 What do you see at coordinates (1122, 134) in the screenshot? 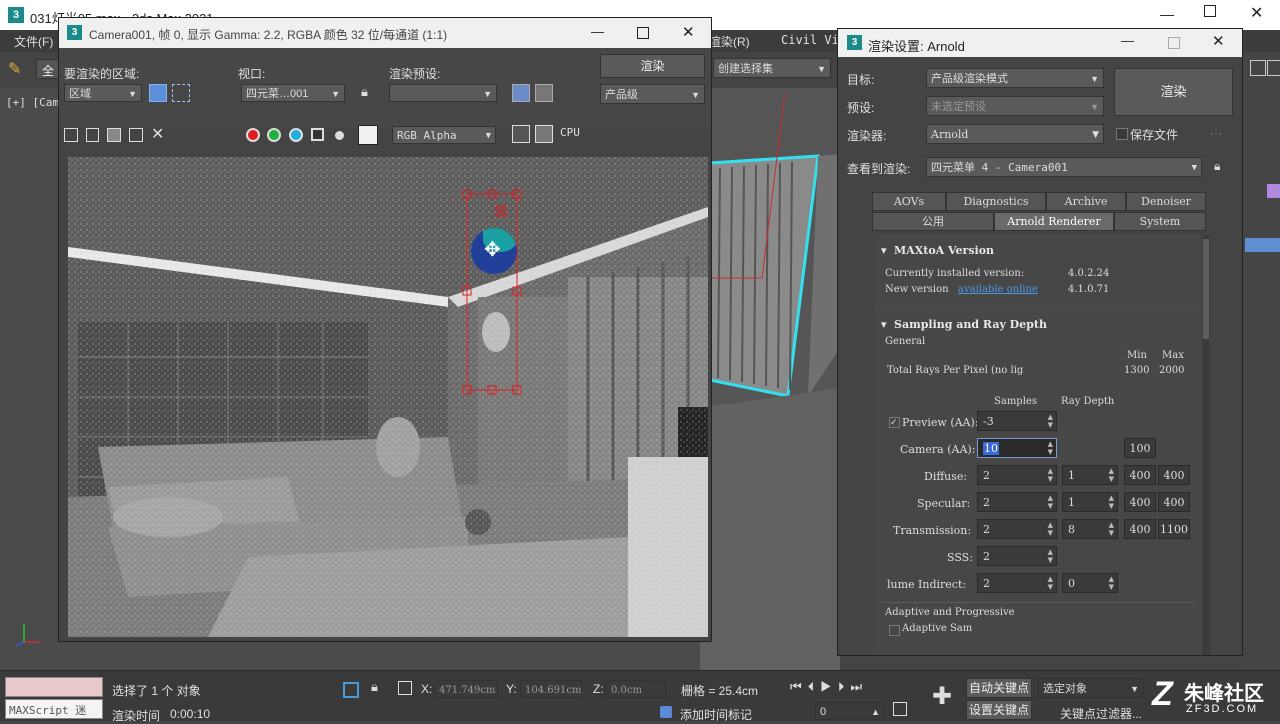
I see `save-file-checkbox` at bounding box center [1122, 134].